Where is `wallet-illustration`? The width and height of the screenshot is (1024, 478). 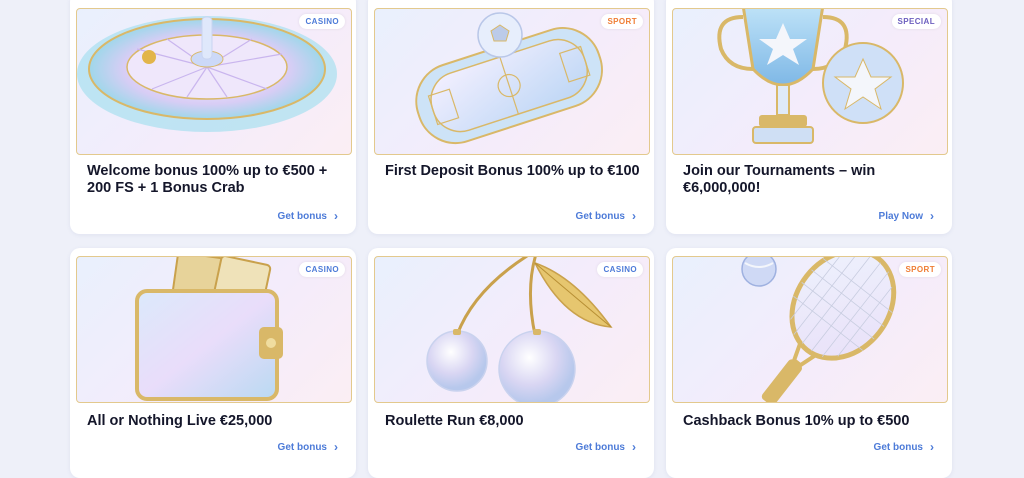 wallet-illustration is located at coordinates (209, 329).